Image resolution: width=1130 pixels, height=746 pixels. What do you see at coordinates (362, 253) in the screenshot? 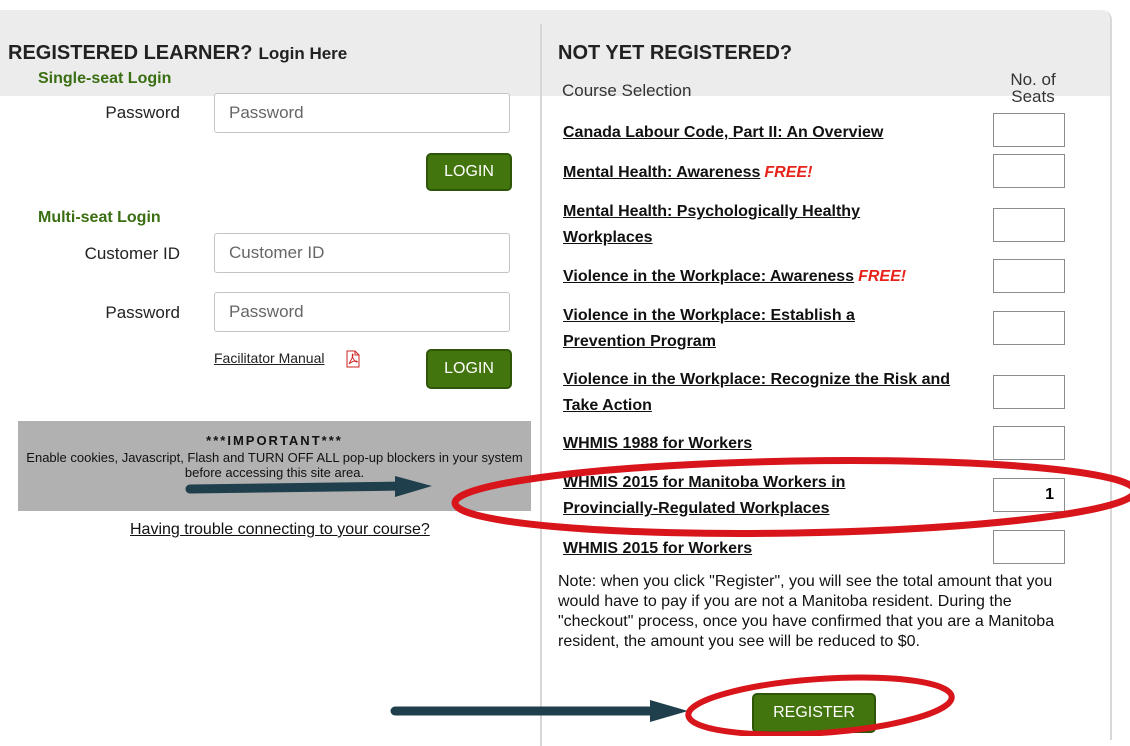
I see `customer-id-input` at bounding box center [362, 253].